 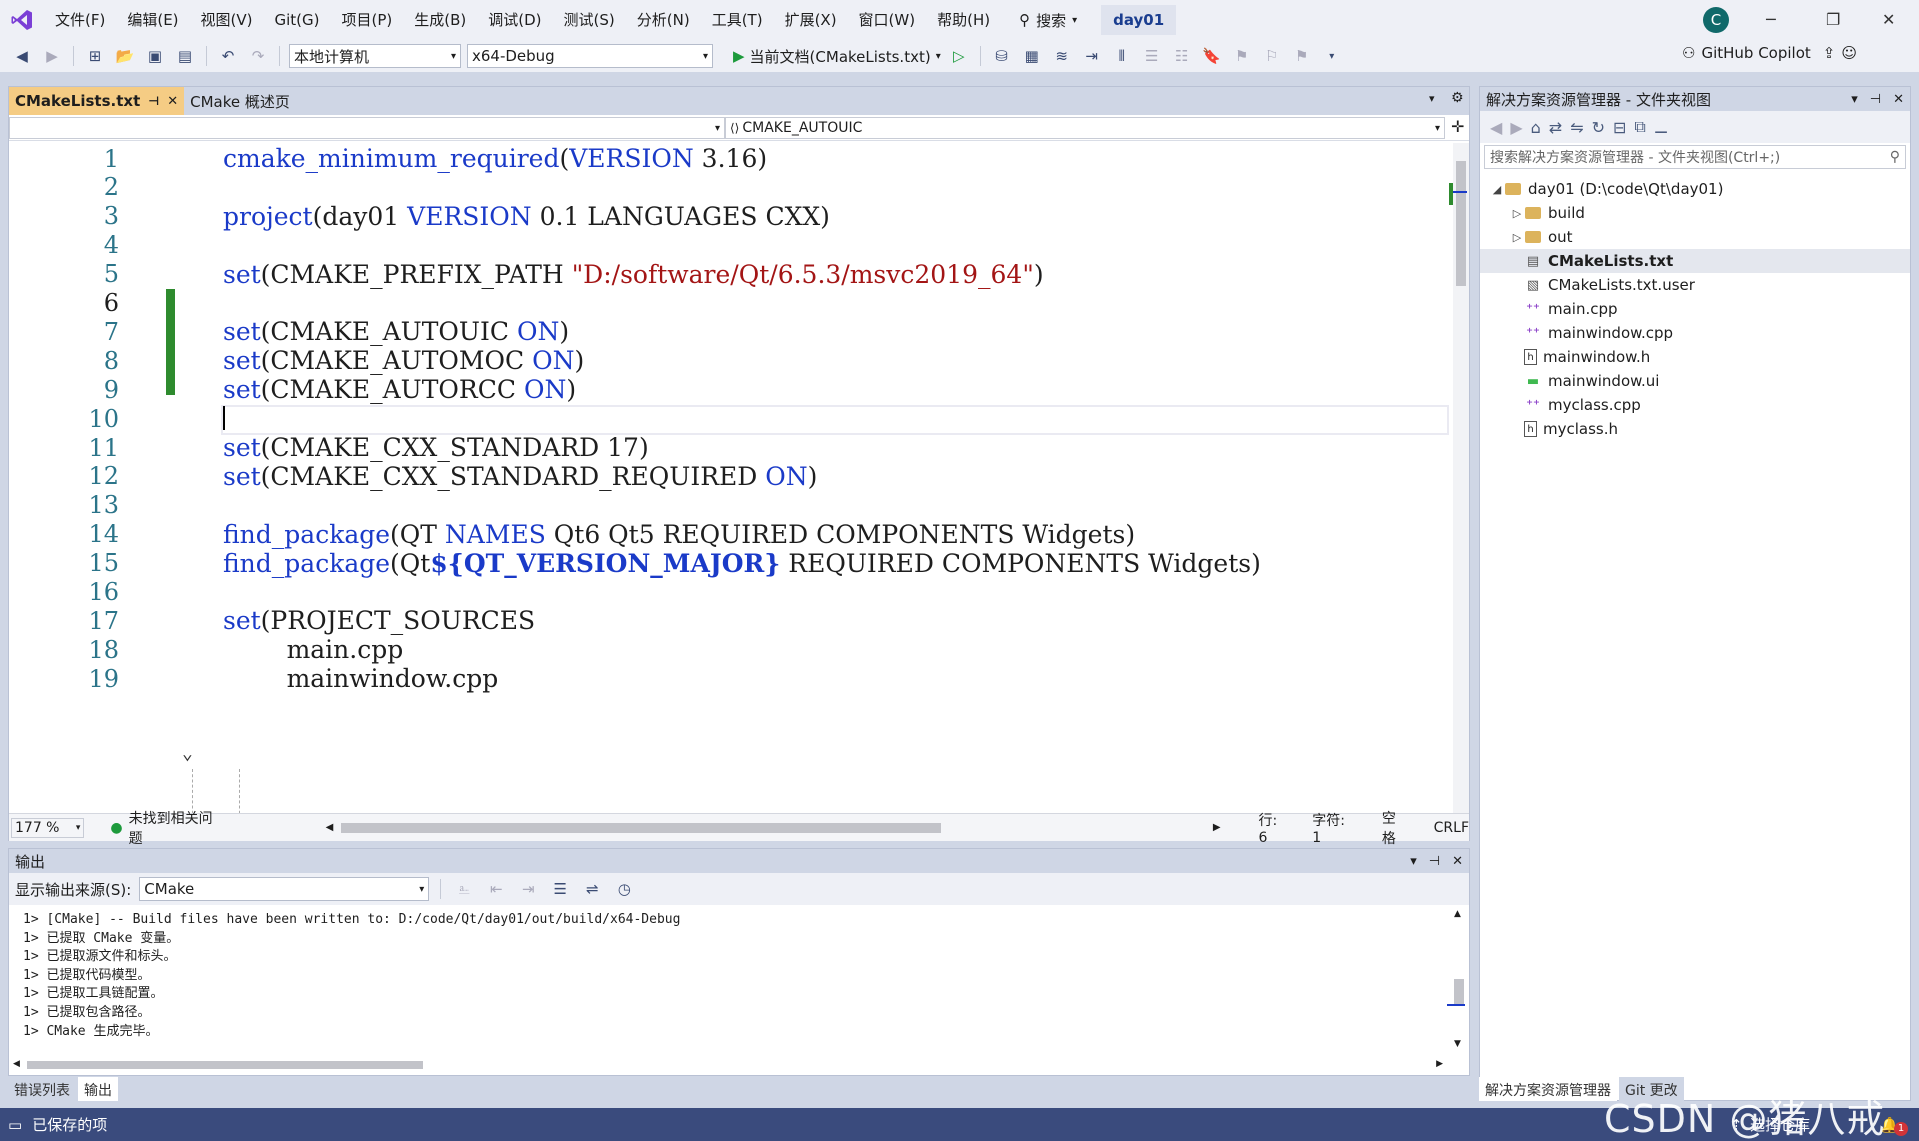 What do you see at coordinates (1459, 478) in the screenshot?
I see `editor-vertical-scrollbar` at bounding box center [1459, 478].